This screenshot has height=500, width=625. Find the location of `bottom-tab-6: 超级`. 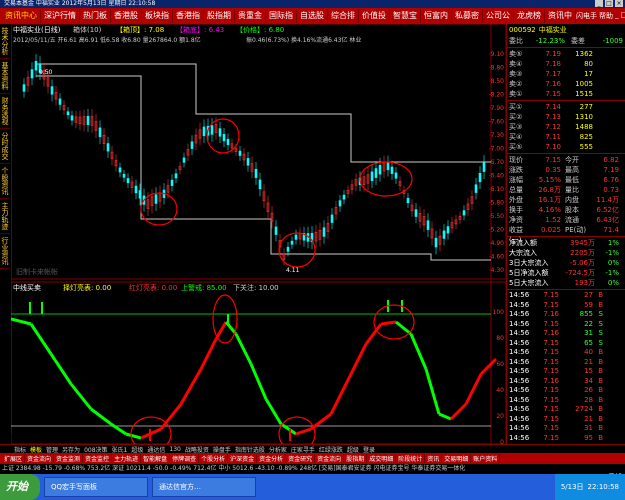

bottom-tab-6: 超级 is located at coordinates (137, 449).